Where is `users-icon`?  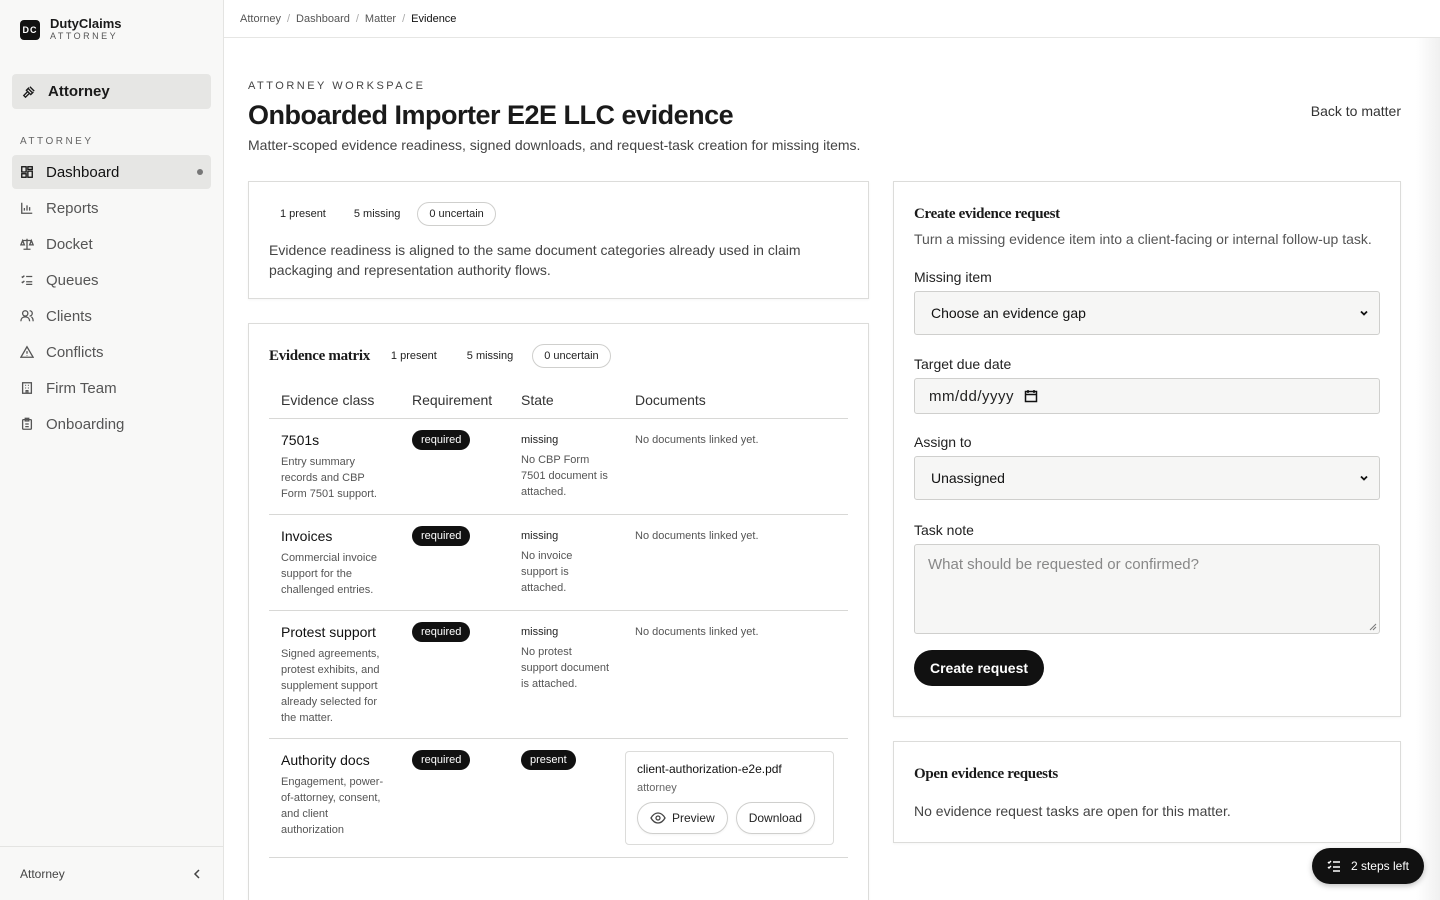 users-icon is located at coordinates (27, 316).